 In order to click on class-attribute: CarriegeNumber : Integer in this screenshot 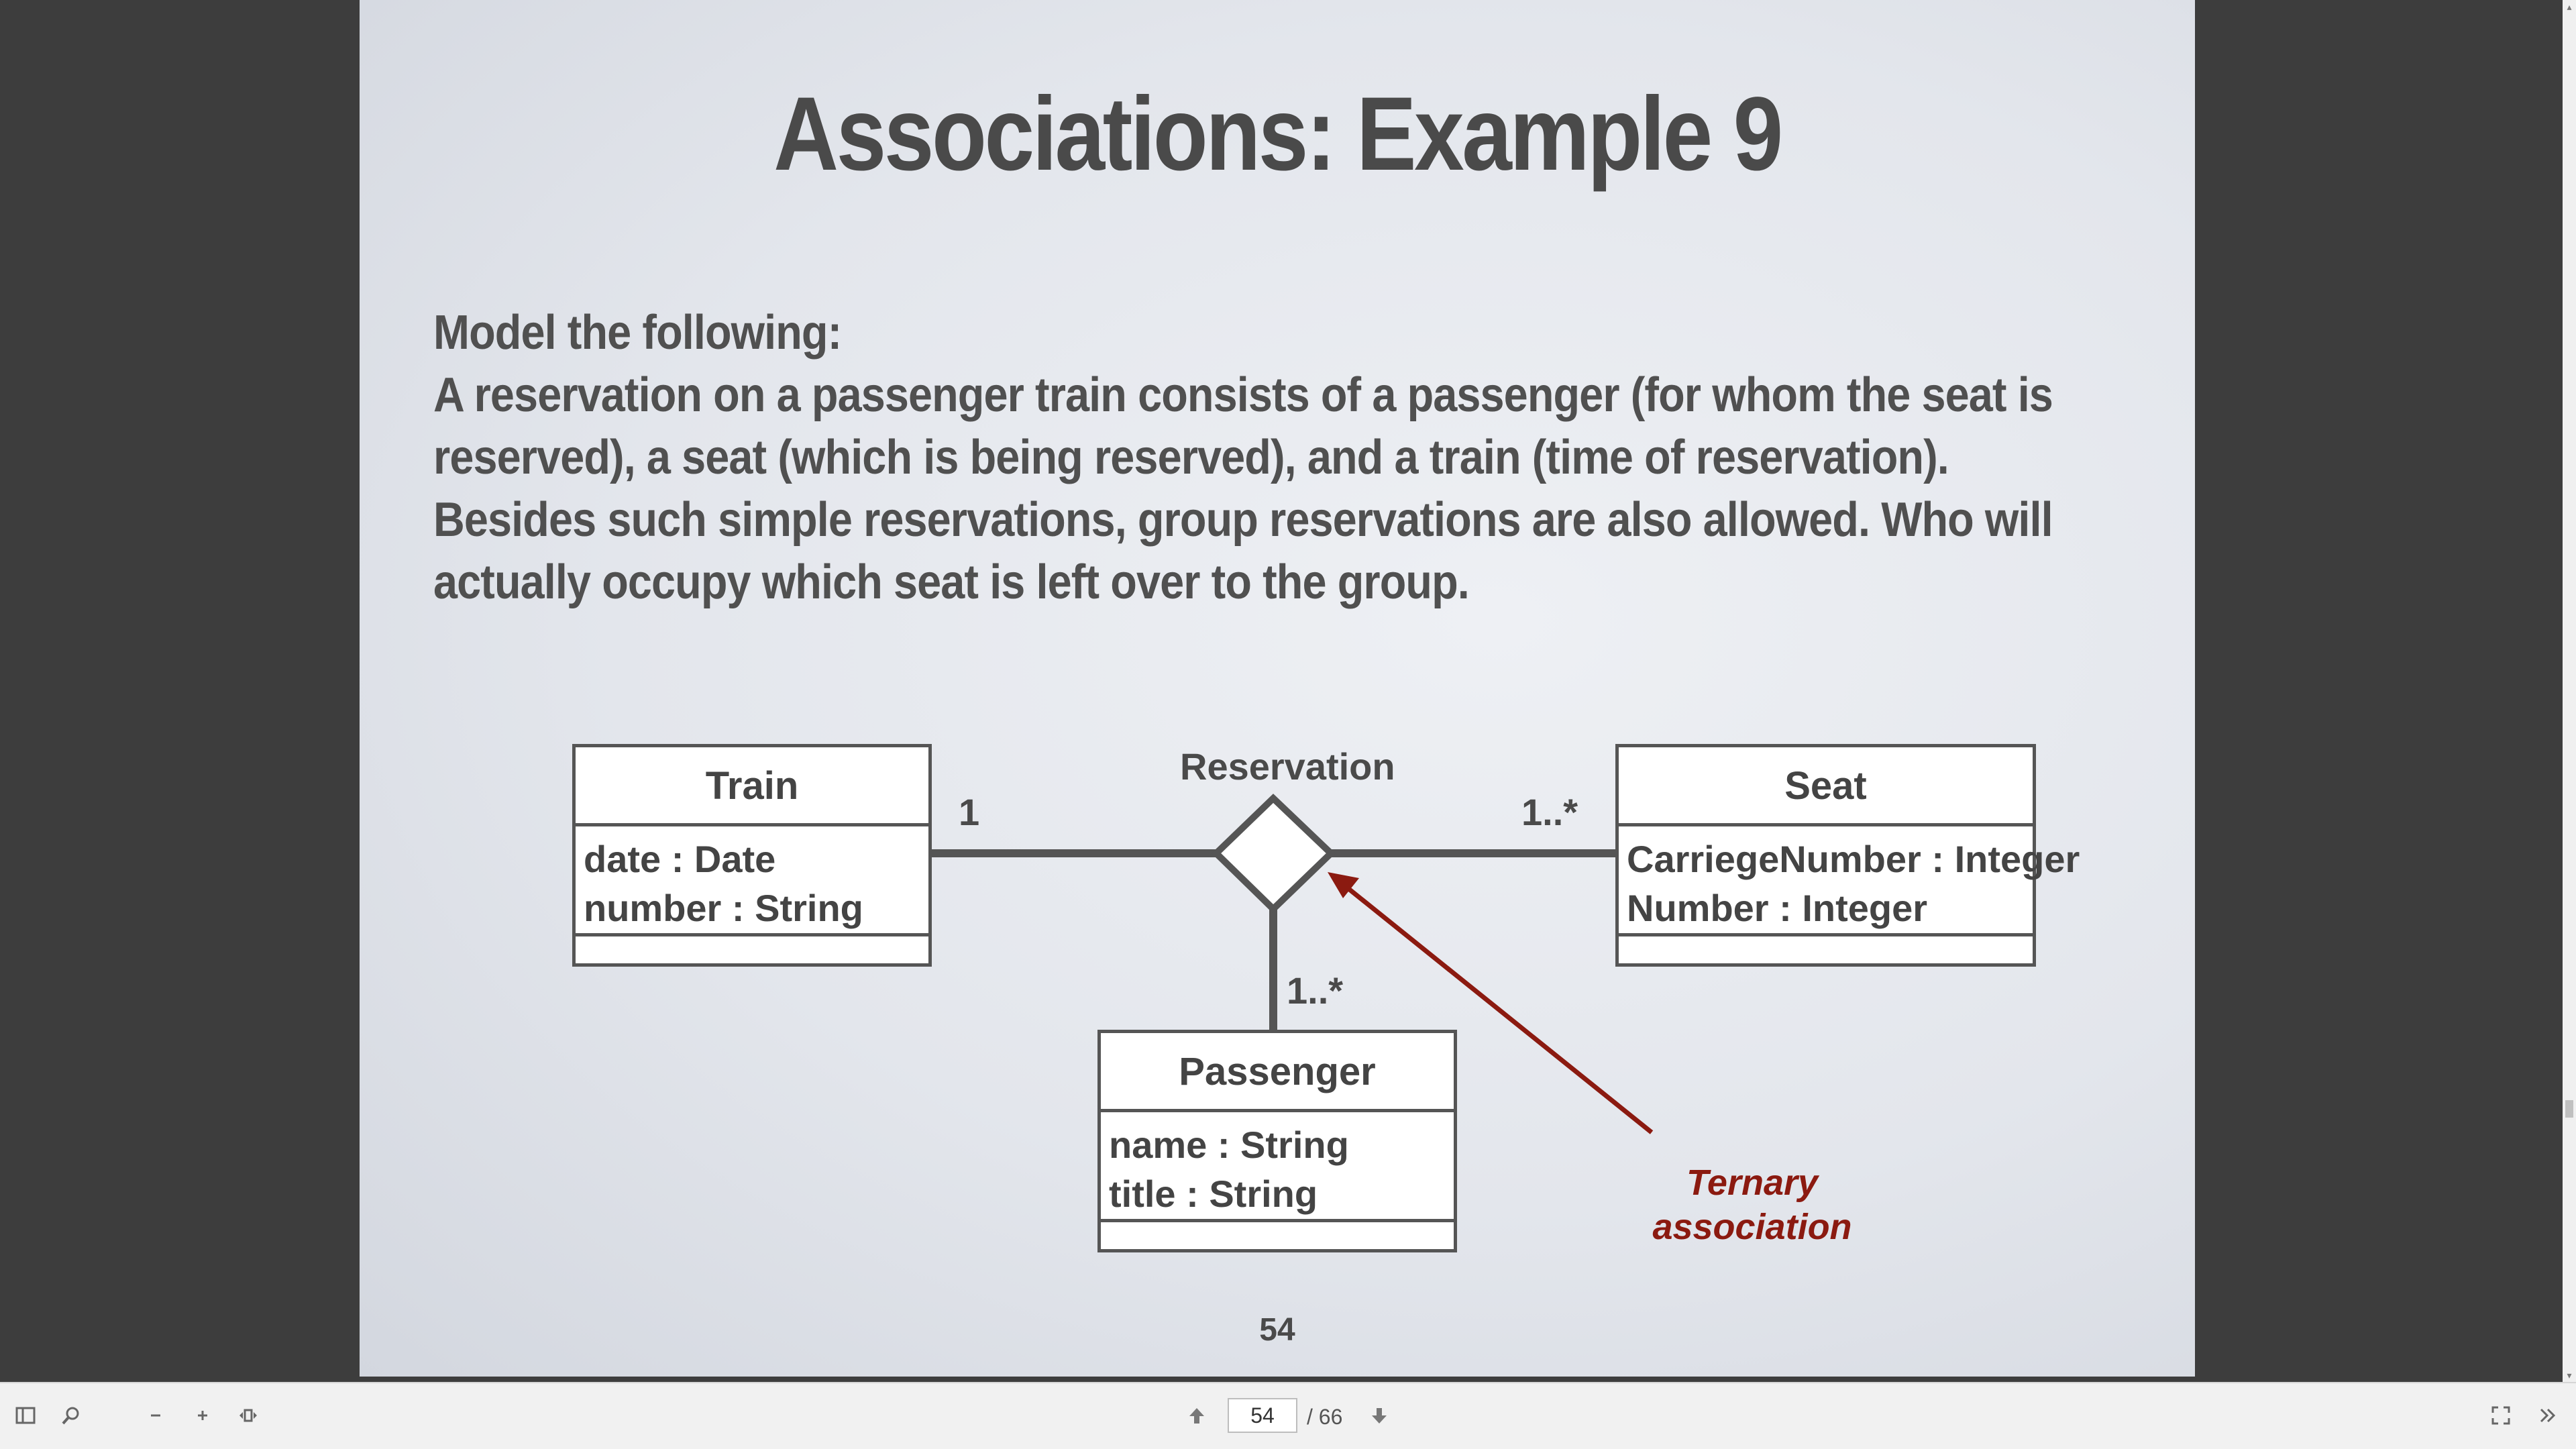, I will do `click(1853, 859)`.